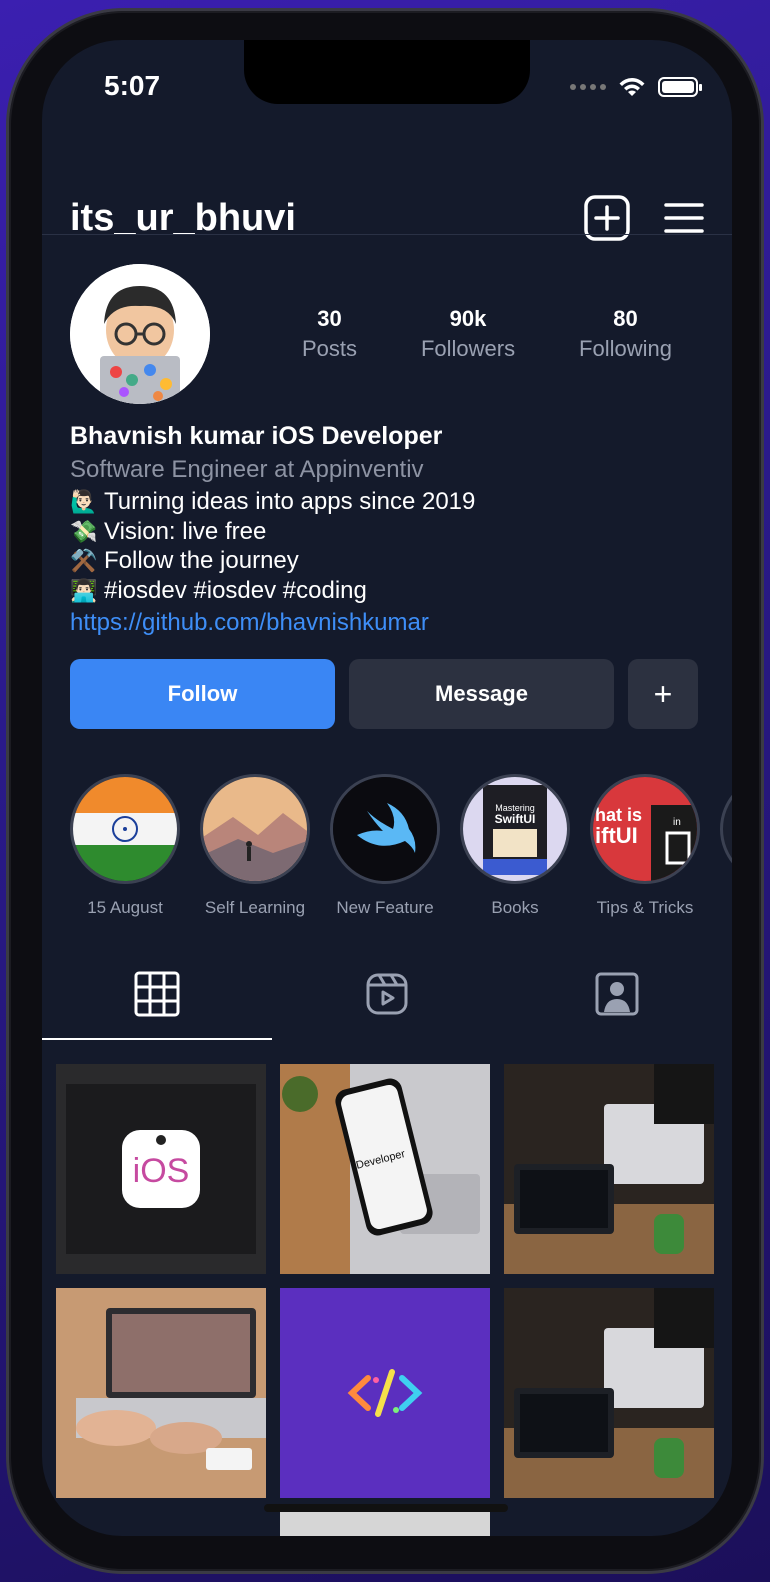 Image resolution: width=770 pixels, height=1582 pixels. I want to click on signal-dots-icon, so click(588, 87).